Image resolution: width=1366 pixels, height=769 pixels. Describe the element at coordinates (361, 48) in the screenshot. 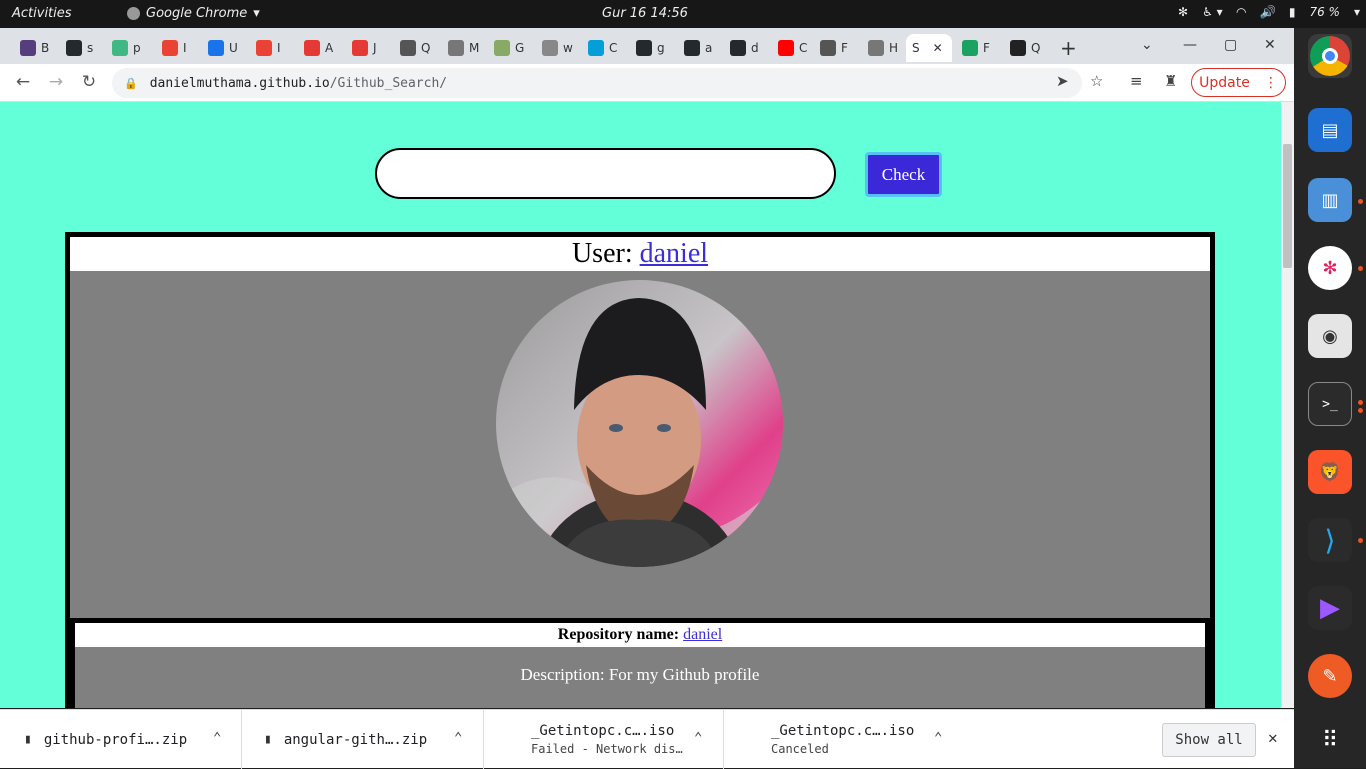

I see `tab: J` at that location.